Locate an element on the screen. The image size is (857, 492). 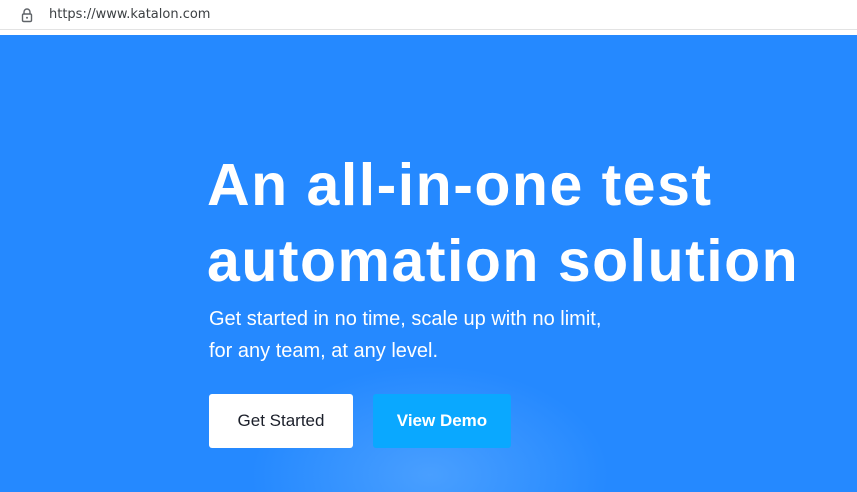
url-text: https://www.katalon.com is located at coordinates (129, 15).